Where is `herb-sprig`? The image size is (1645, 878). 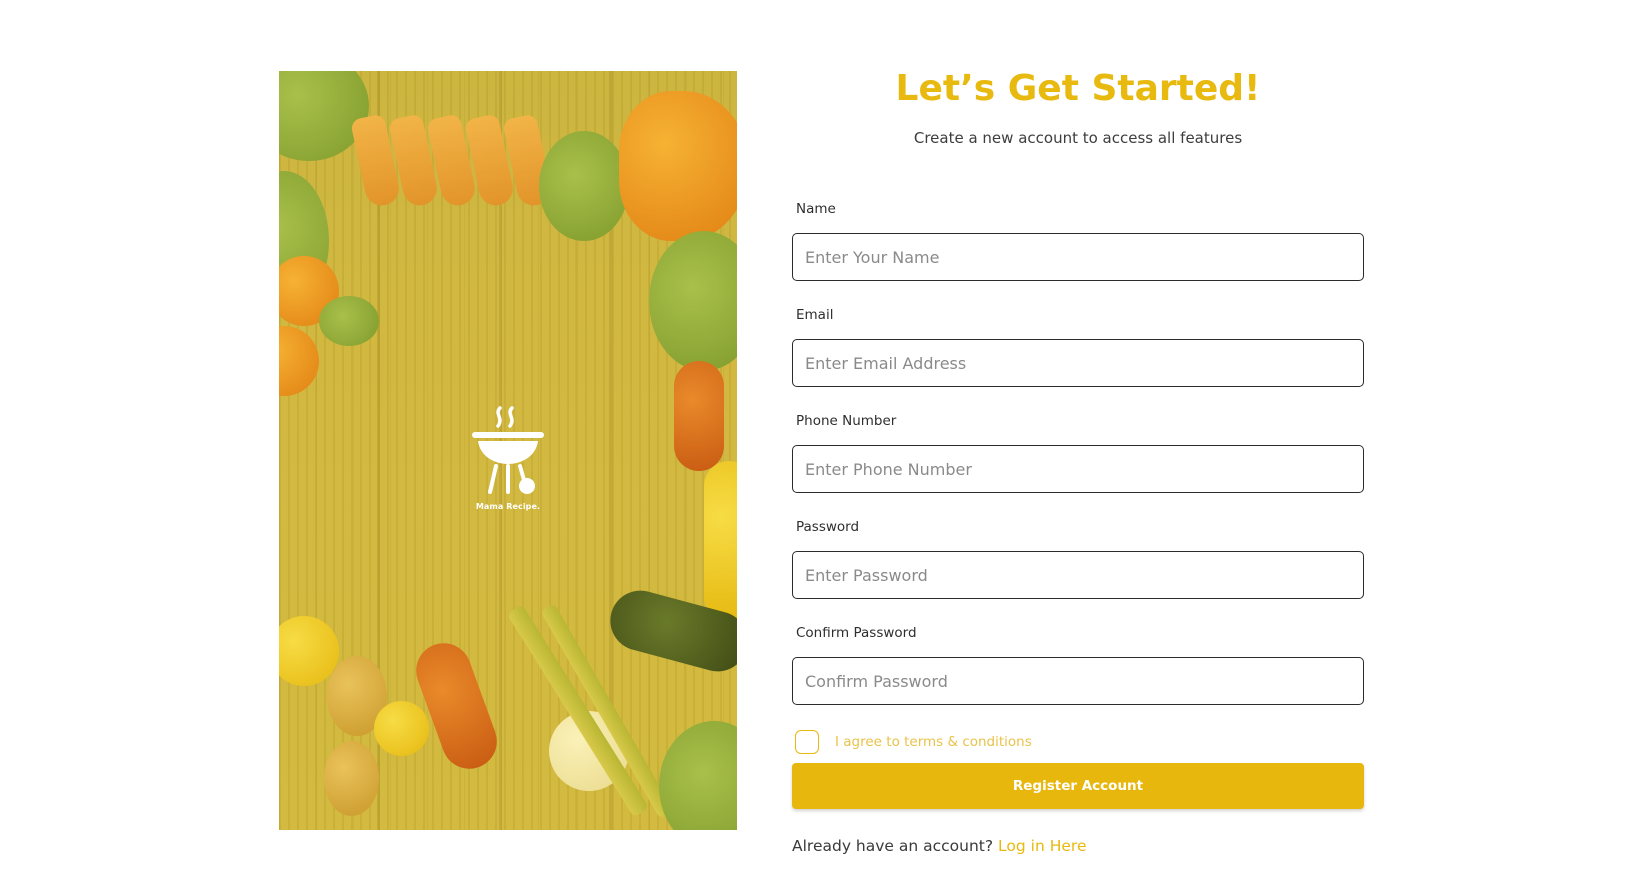 herb-sprig is located at coordinates (349, 321).